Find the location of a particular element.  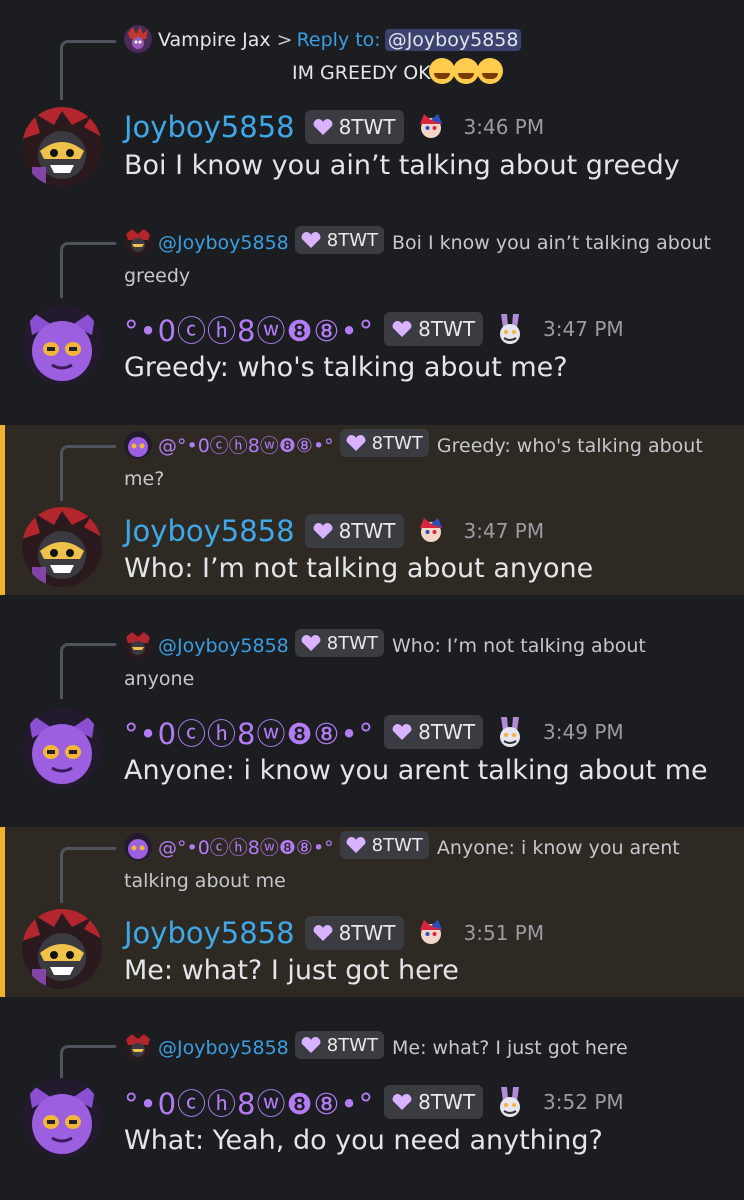

reply-author: Vampire Jax is located at coordinates (214, 40).